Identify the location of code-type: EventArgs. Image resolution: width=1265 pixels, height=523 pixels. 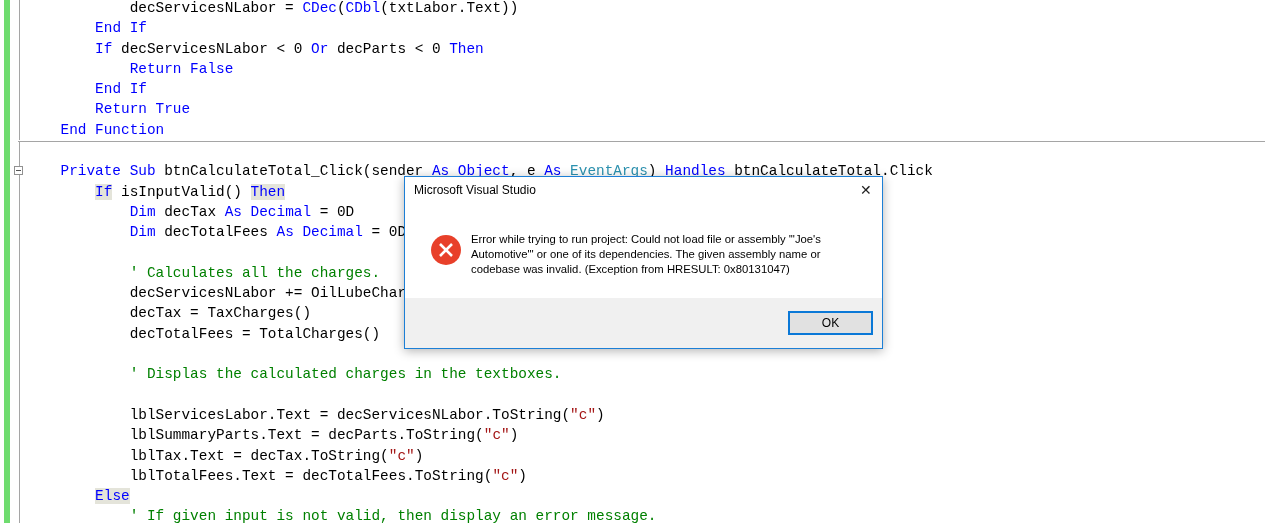
(608, 171).